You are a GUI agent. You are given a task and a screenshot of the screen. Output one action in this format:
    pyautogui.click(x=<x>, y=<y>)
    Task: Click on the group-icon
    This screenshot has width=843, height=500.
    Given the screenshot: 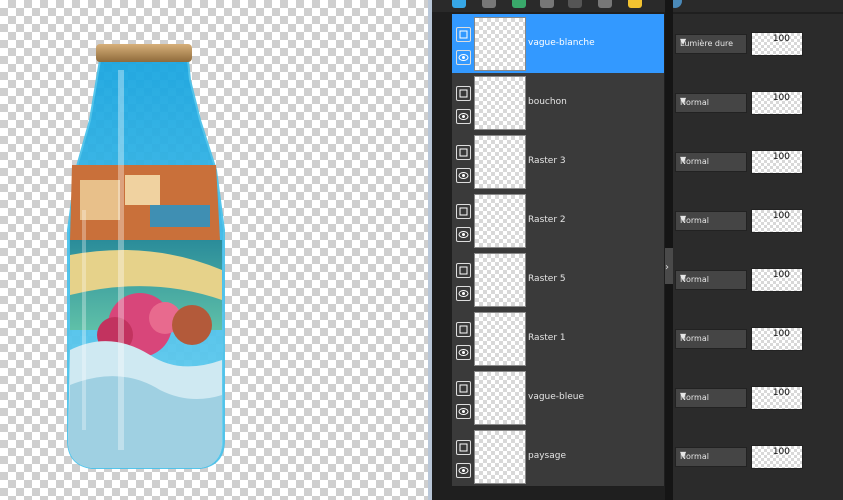 What is the action you would take?
    pyautogui.click(x=547, y=4)
    